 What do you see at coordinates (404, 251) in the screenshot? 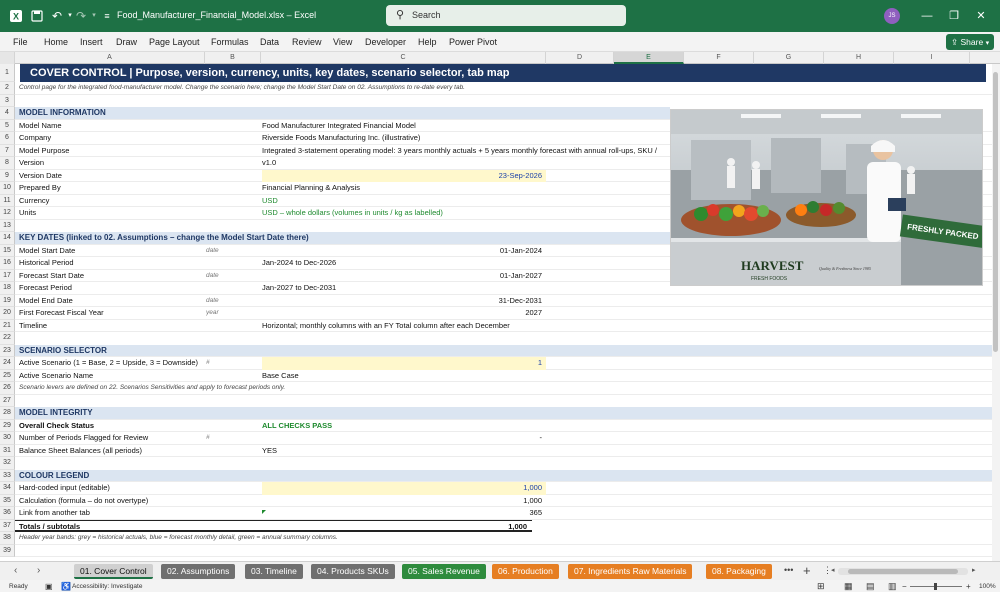
I see `value-cell: 01-Jan-2024` at bounding box center [404, 251].